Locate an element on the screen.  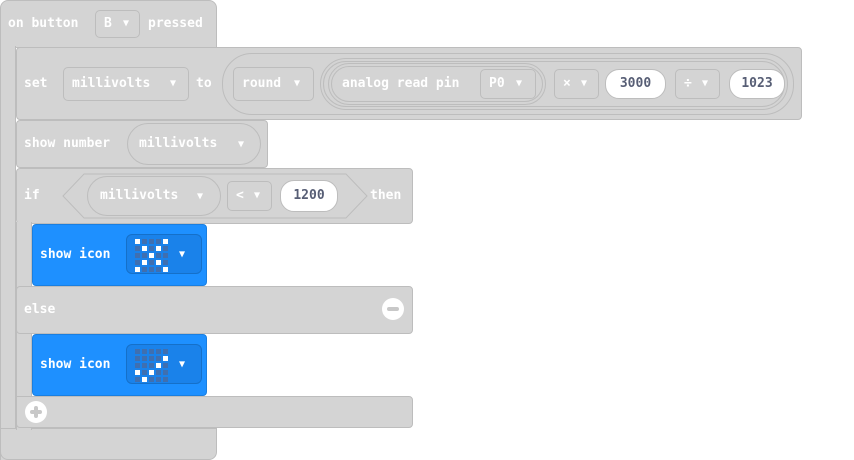
if-label: if is located at coordinates (32, 195).